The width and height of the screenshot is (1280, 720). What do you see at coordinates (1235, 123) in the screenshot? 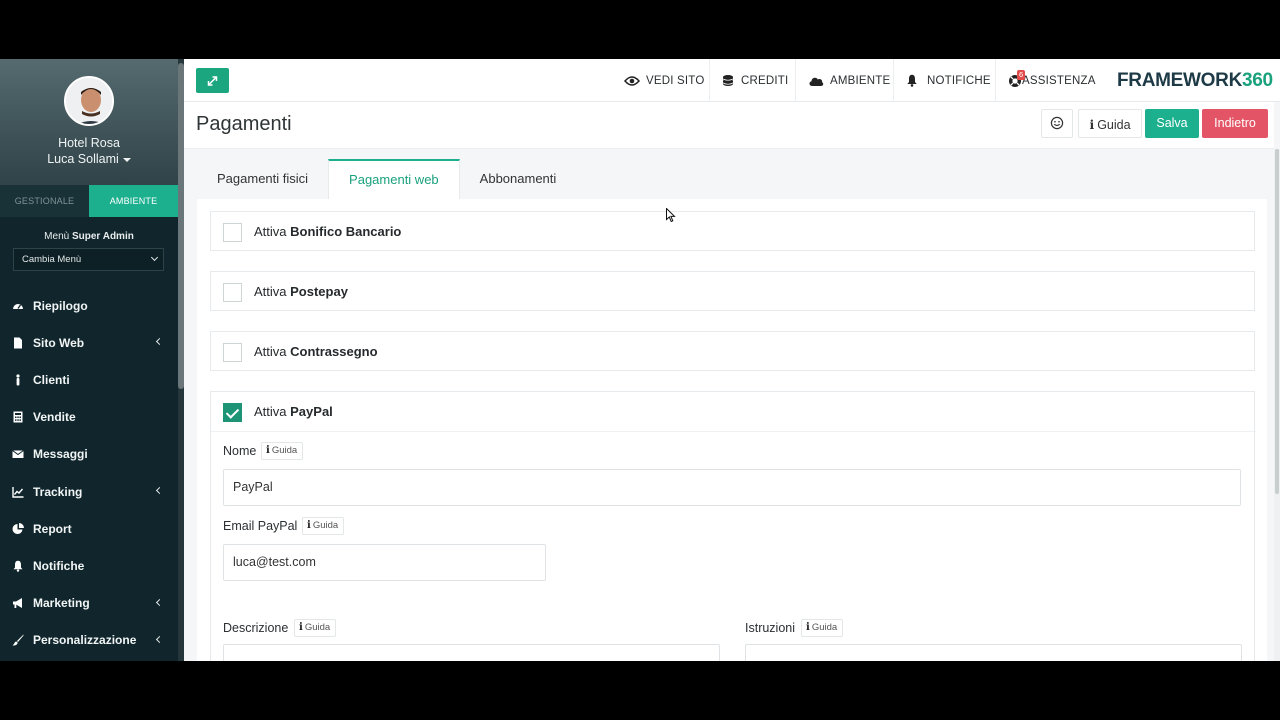
I see `back-button: Indietro` at bounding box center [1235, 123].